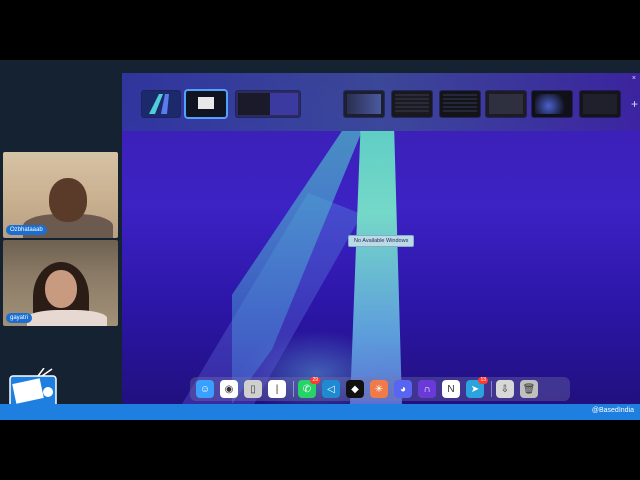 This screenshot has height=480, width=640. What do you see at coordinates (634, 104) in the screenshot?
I see `add-space-button: +` at bounding box center [634, 104].